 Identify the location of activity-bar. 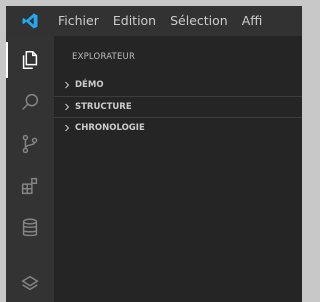
(30, 169).